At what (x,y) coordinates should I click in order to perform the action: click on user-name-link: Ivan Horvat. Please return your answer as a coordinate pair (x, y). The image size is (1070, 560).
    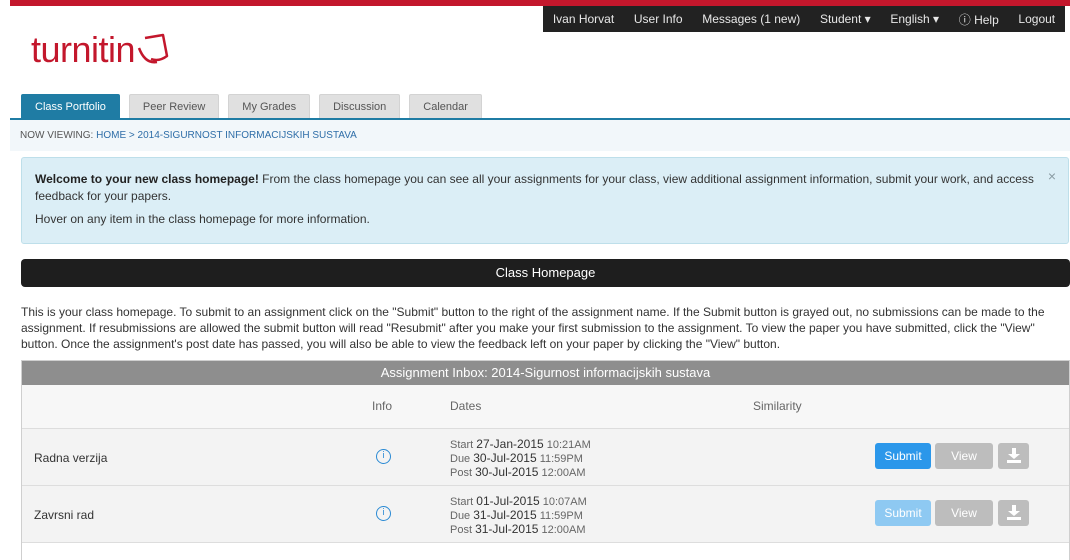
    Looking at the image, I should click on (583, 19).